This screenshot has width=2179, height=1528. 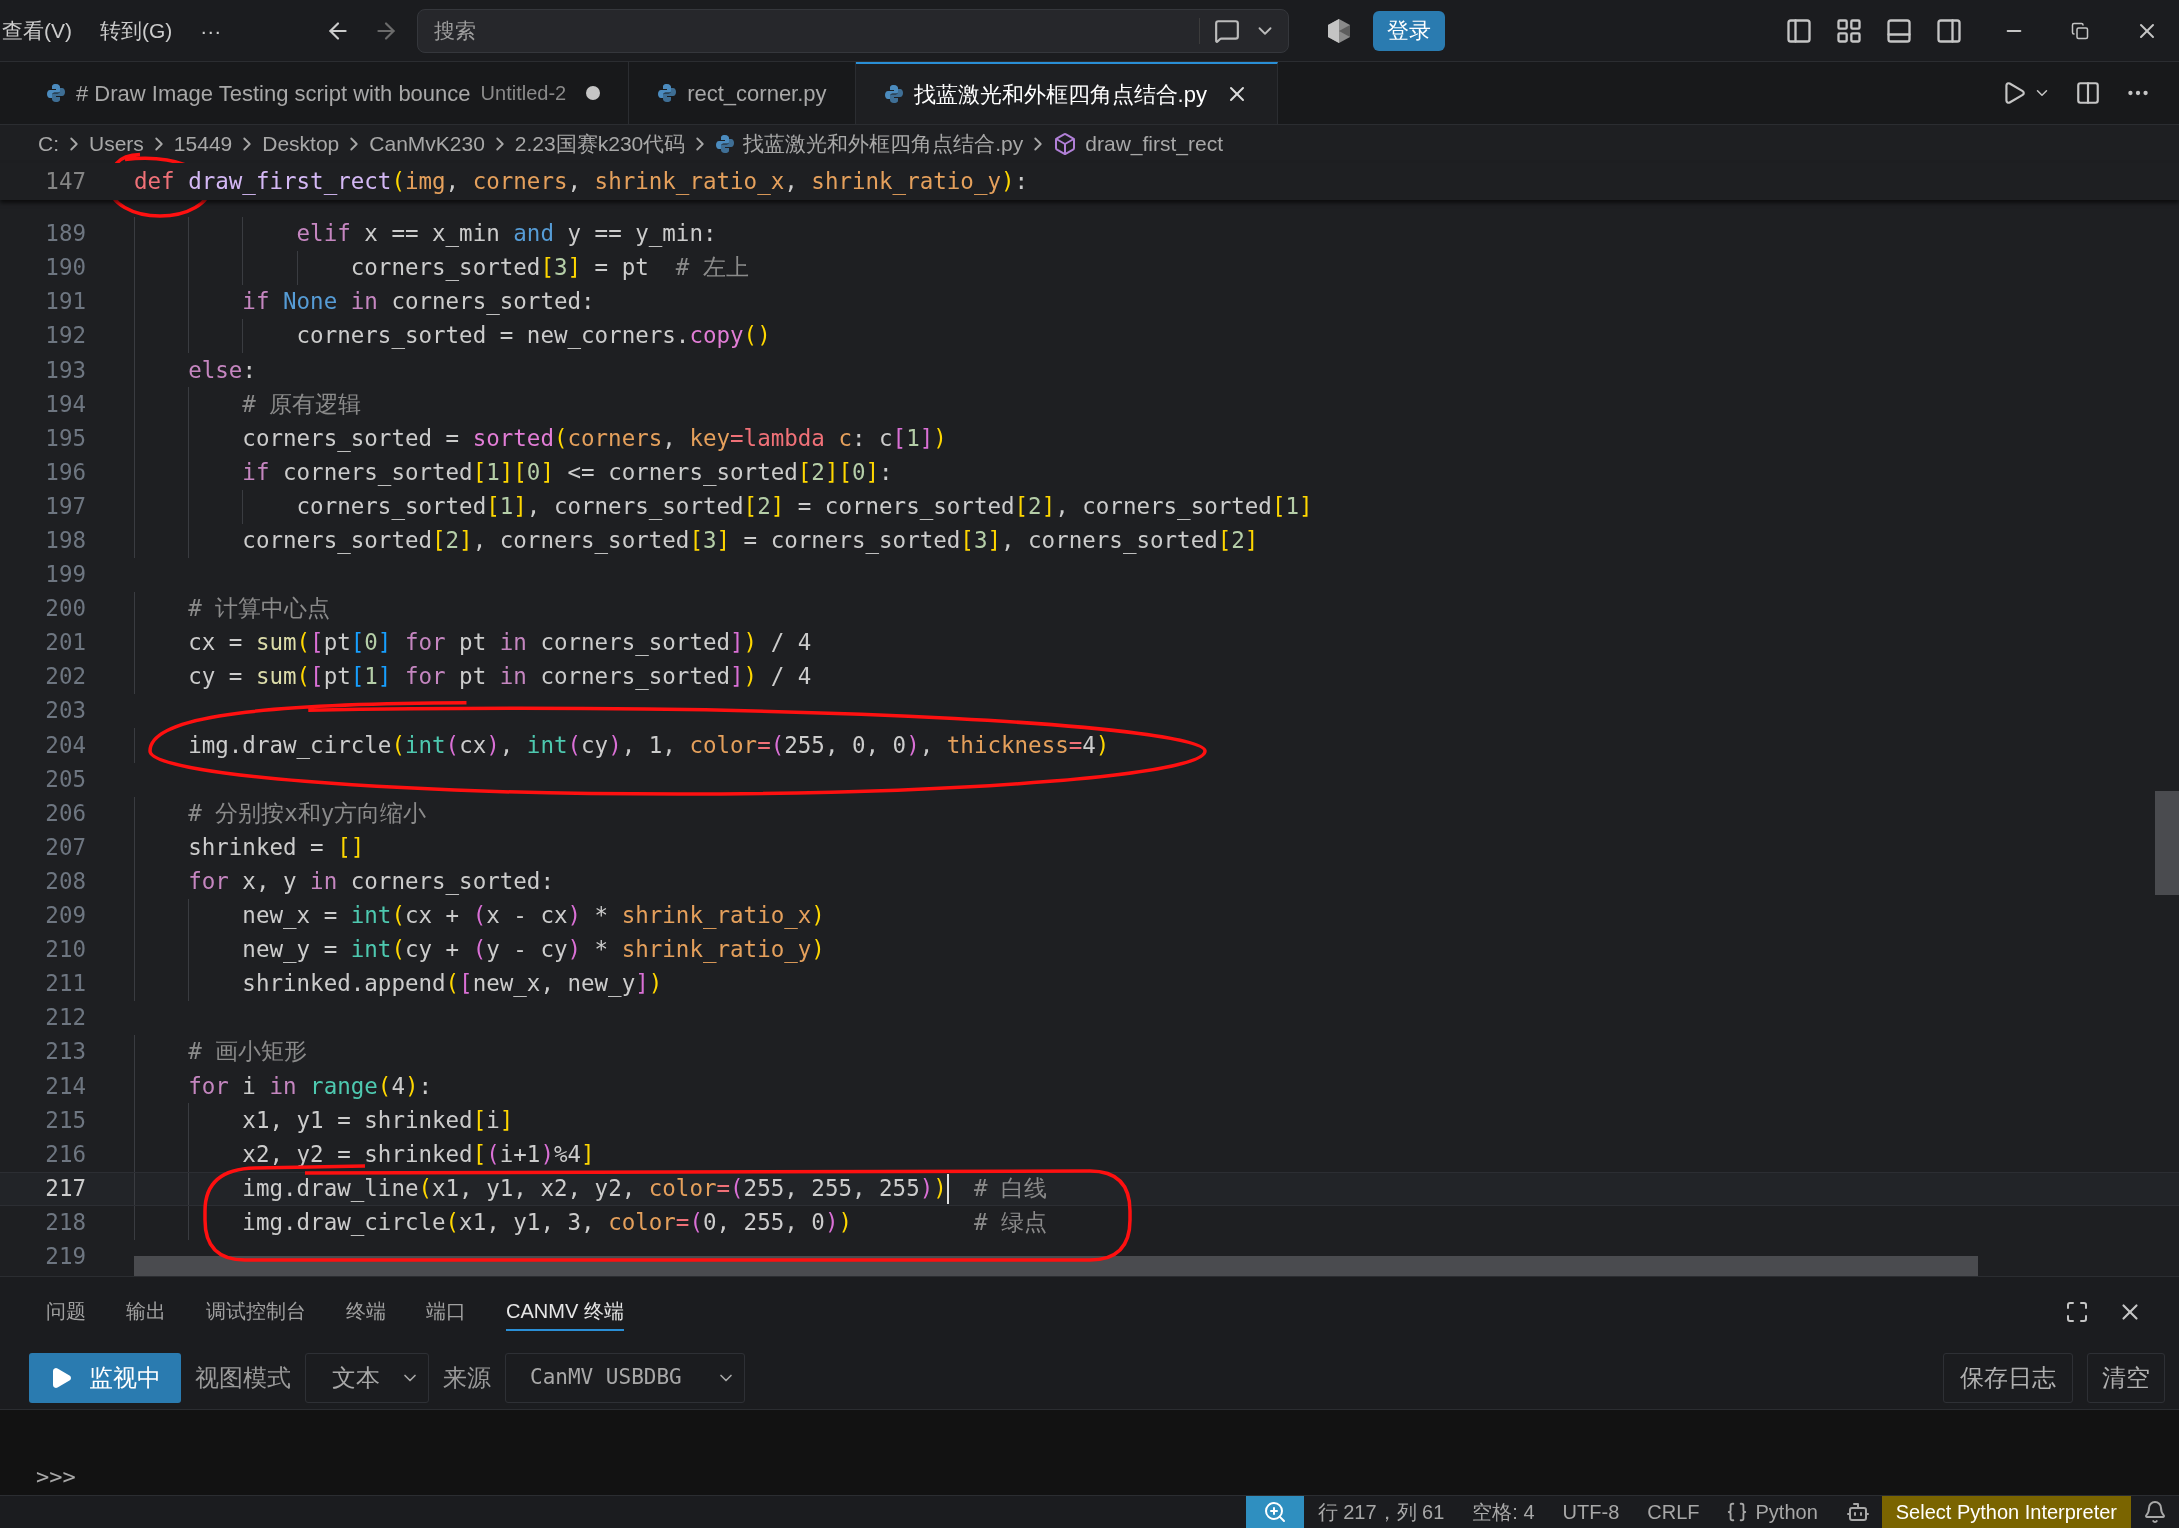 What do you see at coordinates (565, 1311) in the screenshot?
I see `panel-tab: CANMV 终端` at bounding box center [565, 1311].